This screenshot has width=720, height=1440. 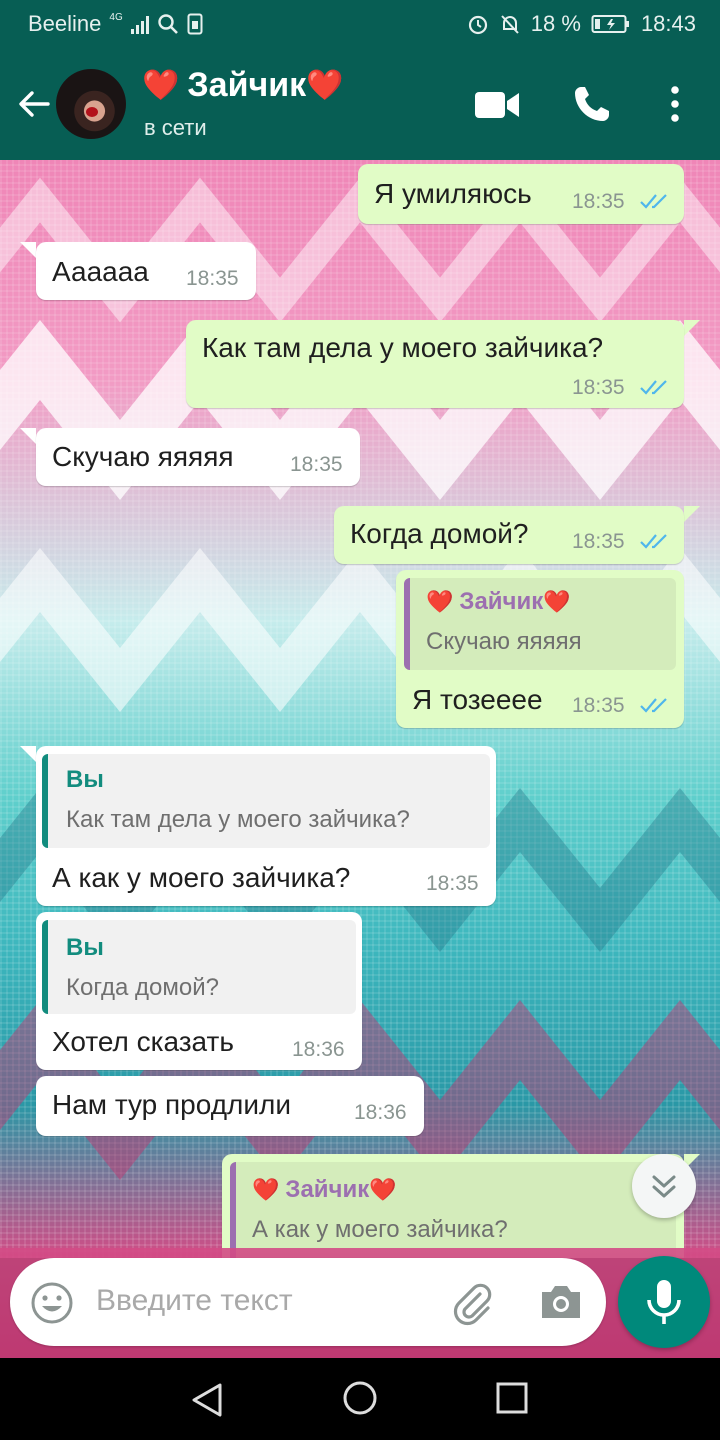 What do you see at coordinates (592, 104) in the screenshot?
I see `phone-icon` at bounding box center [592, 104].